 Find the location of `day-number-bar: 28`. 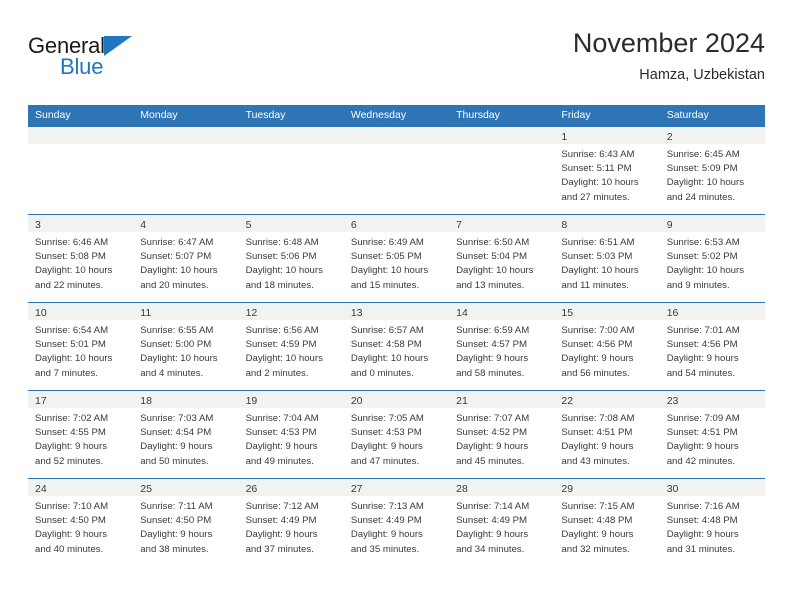

day-number-bar: 28 is located at coordinates (502, 487).